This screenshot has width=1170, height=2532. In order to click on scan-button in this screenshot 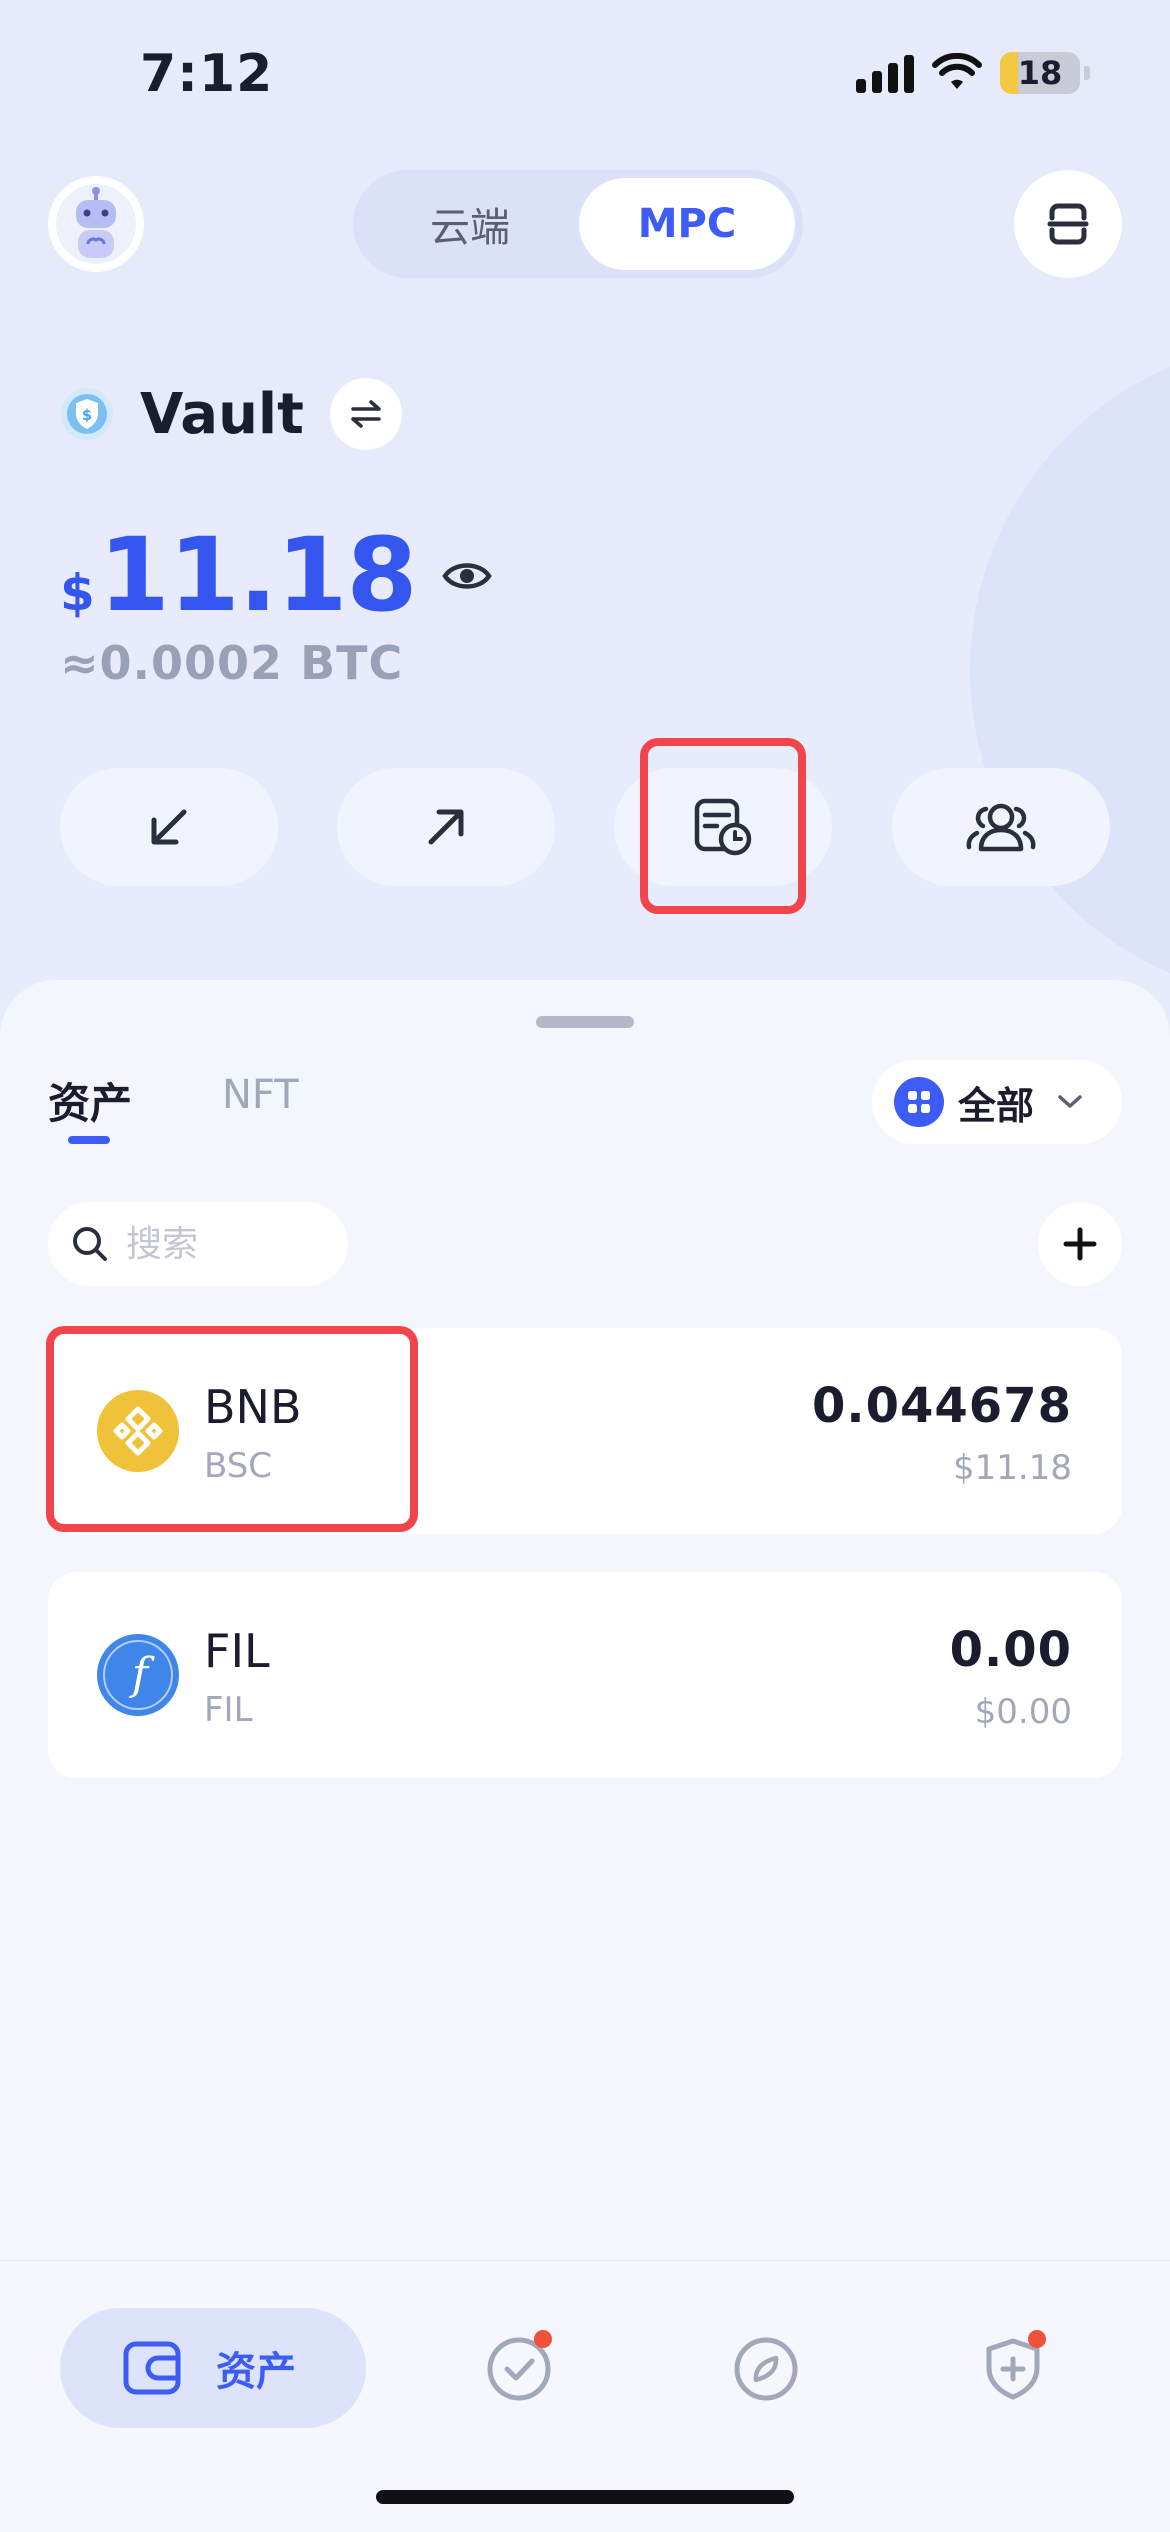, I will do `click(1068, 224)`.